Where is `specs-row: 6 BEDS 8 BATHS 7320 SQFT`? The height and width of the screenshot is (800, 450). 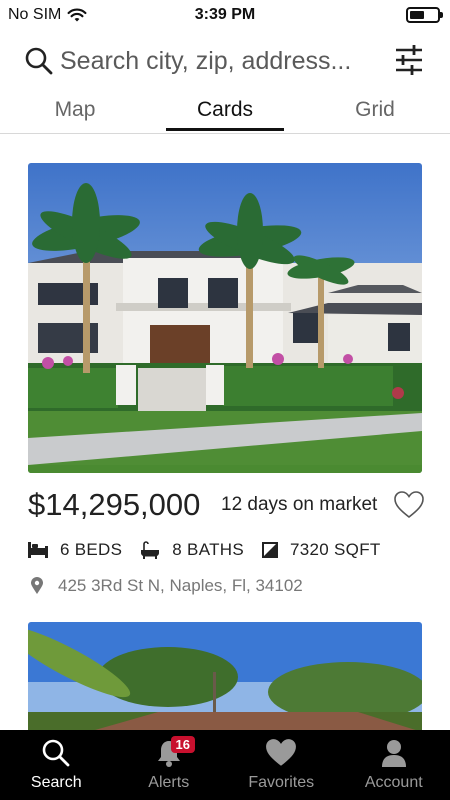
specs-row: 6 BEDS 8 BATHS 7320 SQFT is located at coordinates (225, 550).